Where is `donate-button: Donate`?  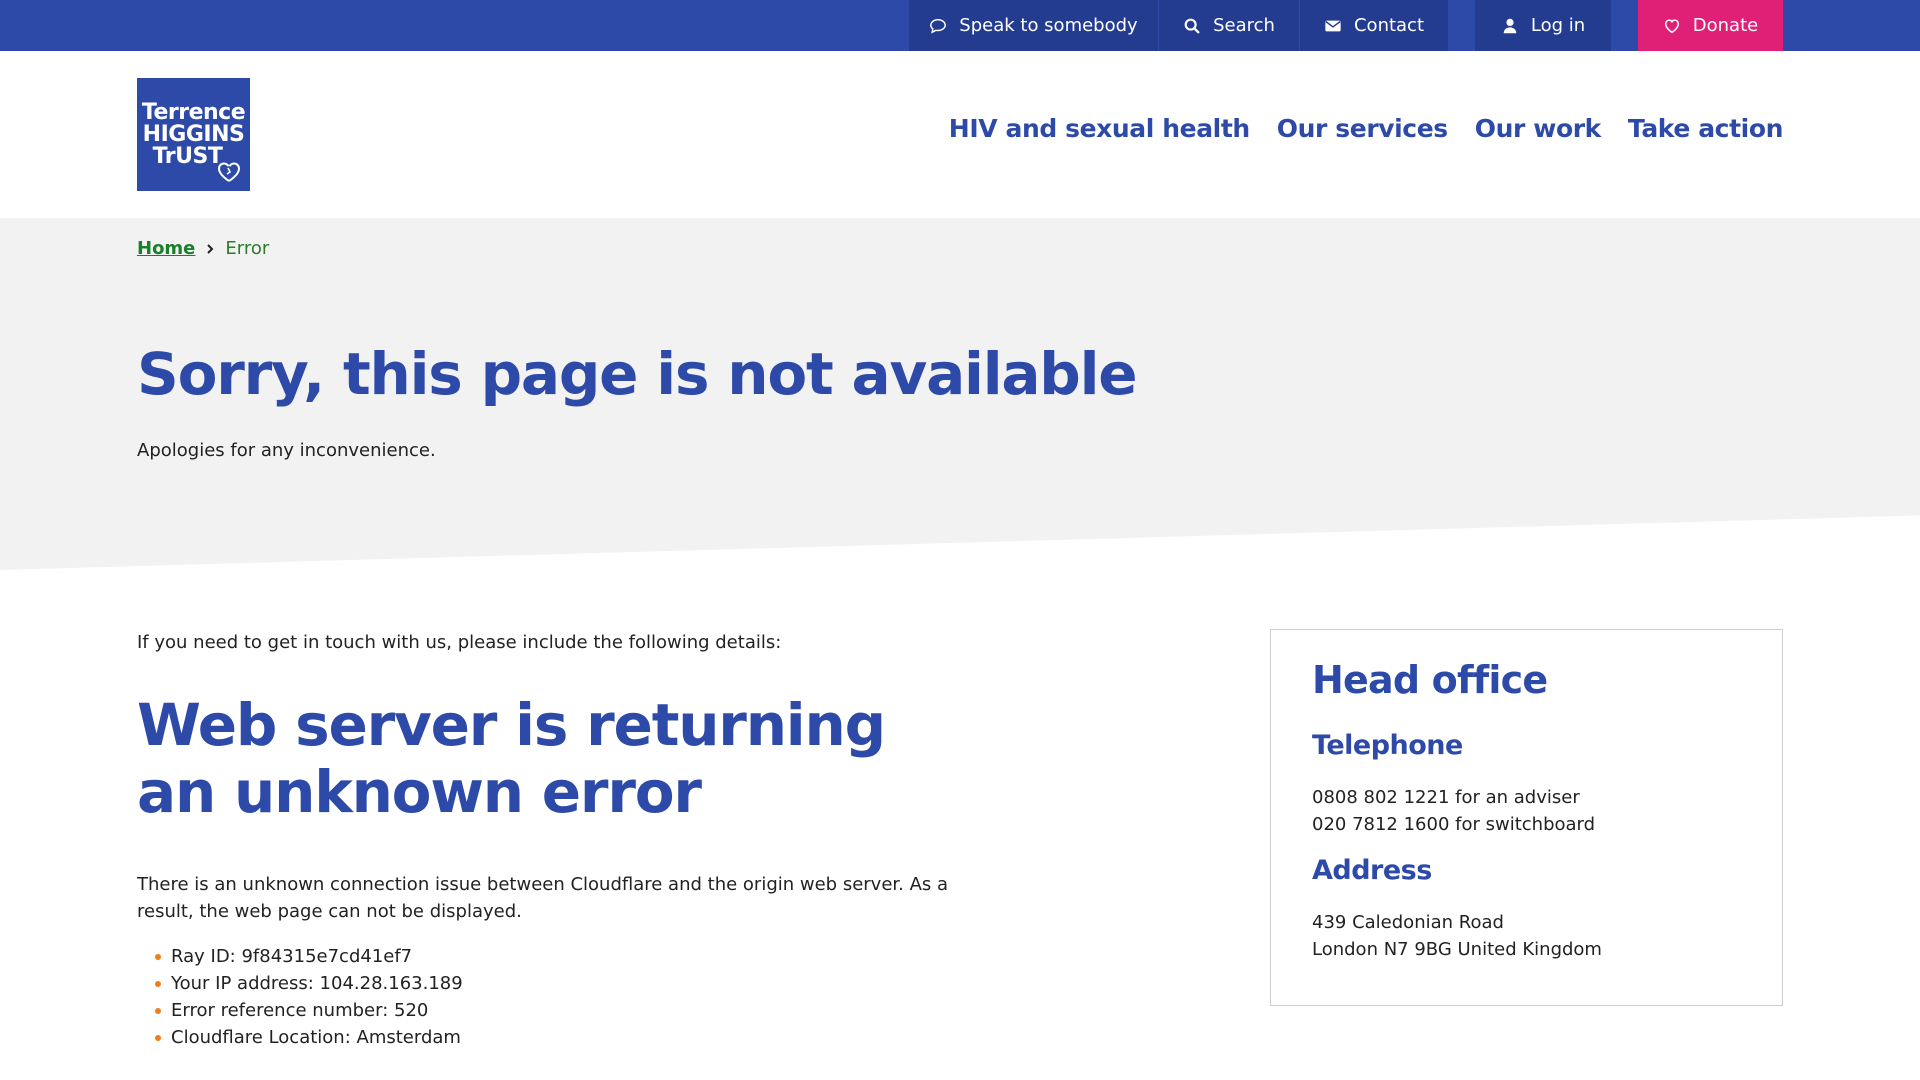
donate-button: Donate is located at coordinates (1710, 25).